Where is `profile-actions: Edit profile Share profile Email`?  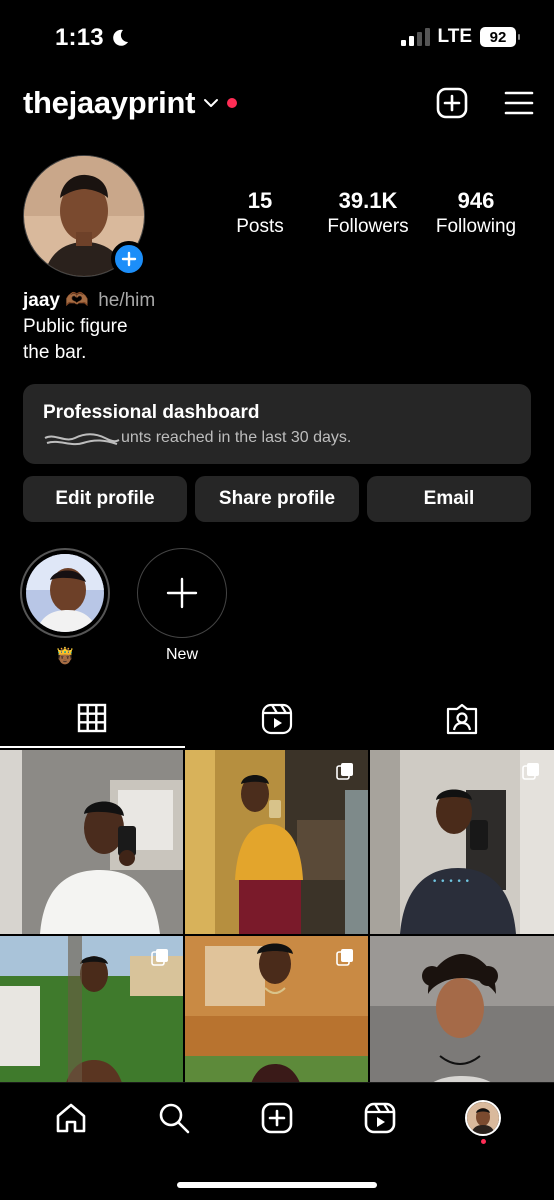
profile-actions: Edit profile Share profile Email is located at coordinates (277, 499).